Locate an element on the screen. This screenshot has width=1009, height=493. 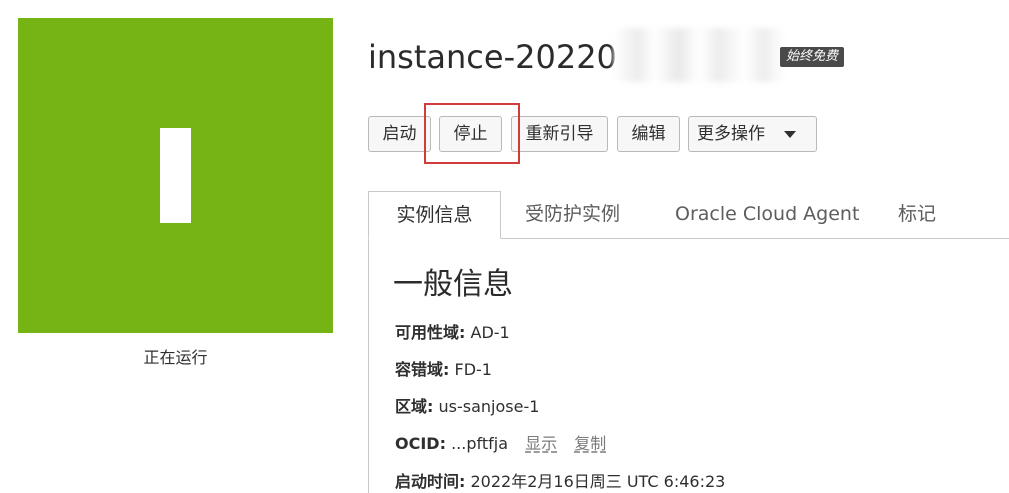
general-info-title: 一般信息 is located at coordinates (453, 284).